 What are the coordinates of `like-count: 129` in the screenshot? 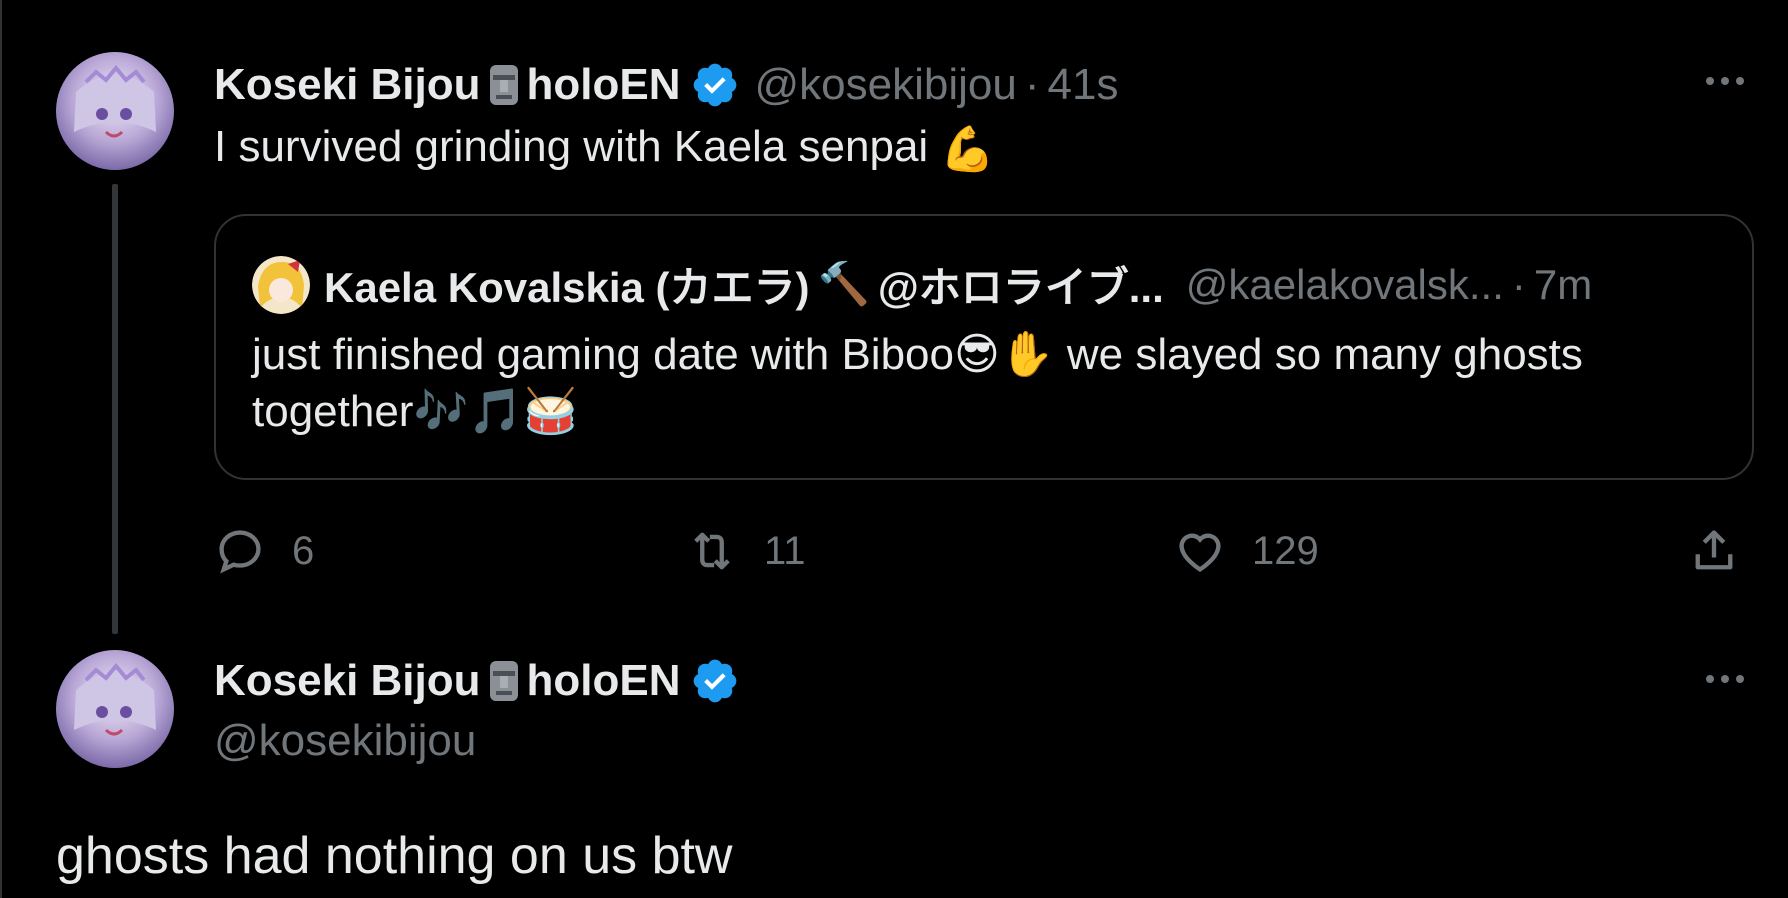 It's located at (1285, 550).